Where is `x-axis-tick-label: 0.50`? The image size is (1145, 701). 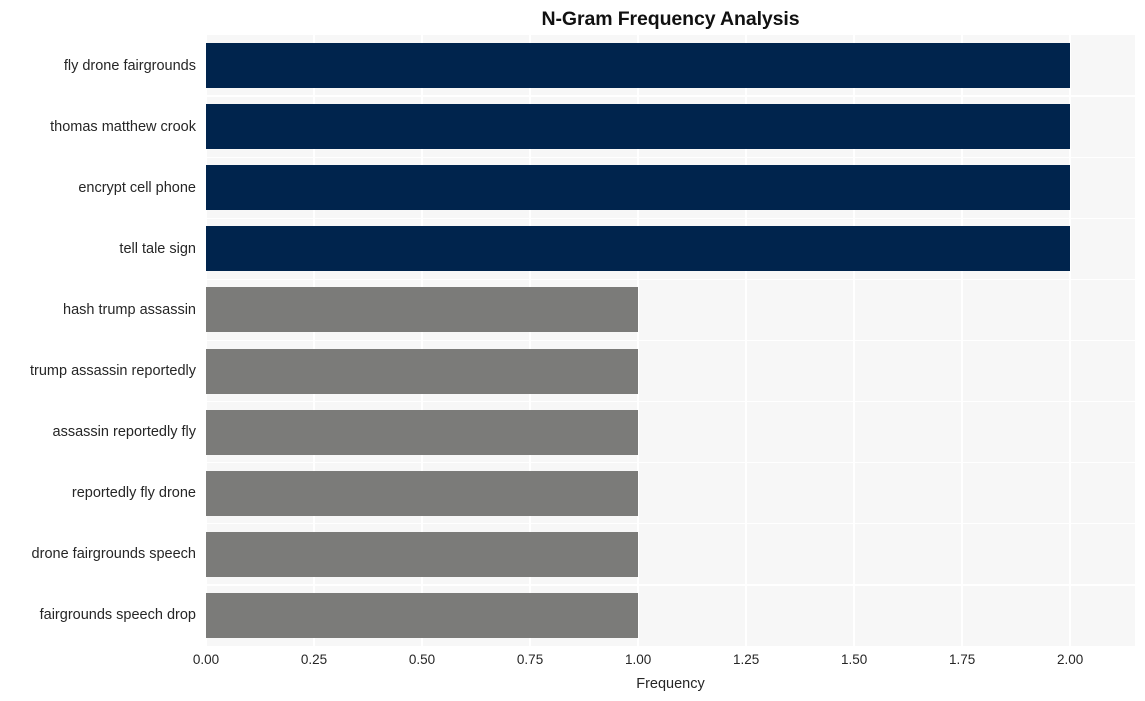
x-axis-tick-label: 0.50 is located at coordinates (422, 659).